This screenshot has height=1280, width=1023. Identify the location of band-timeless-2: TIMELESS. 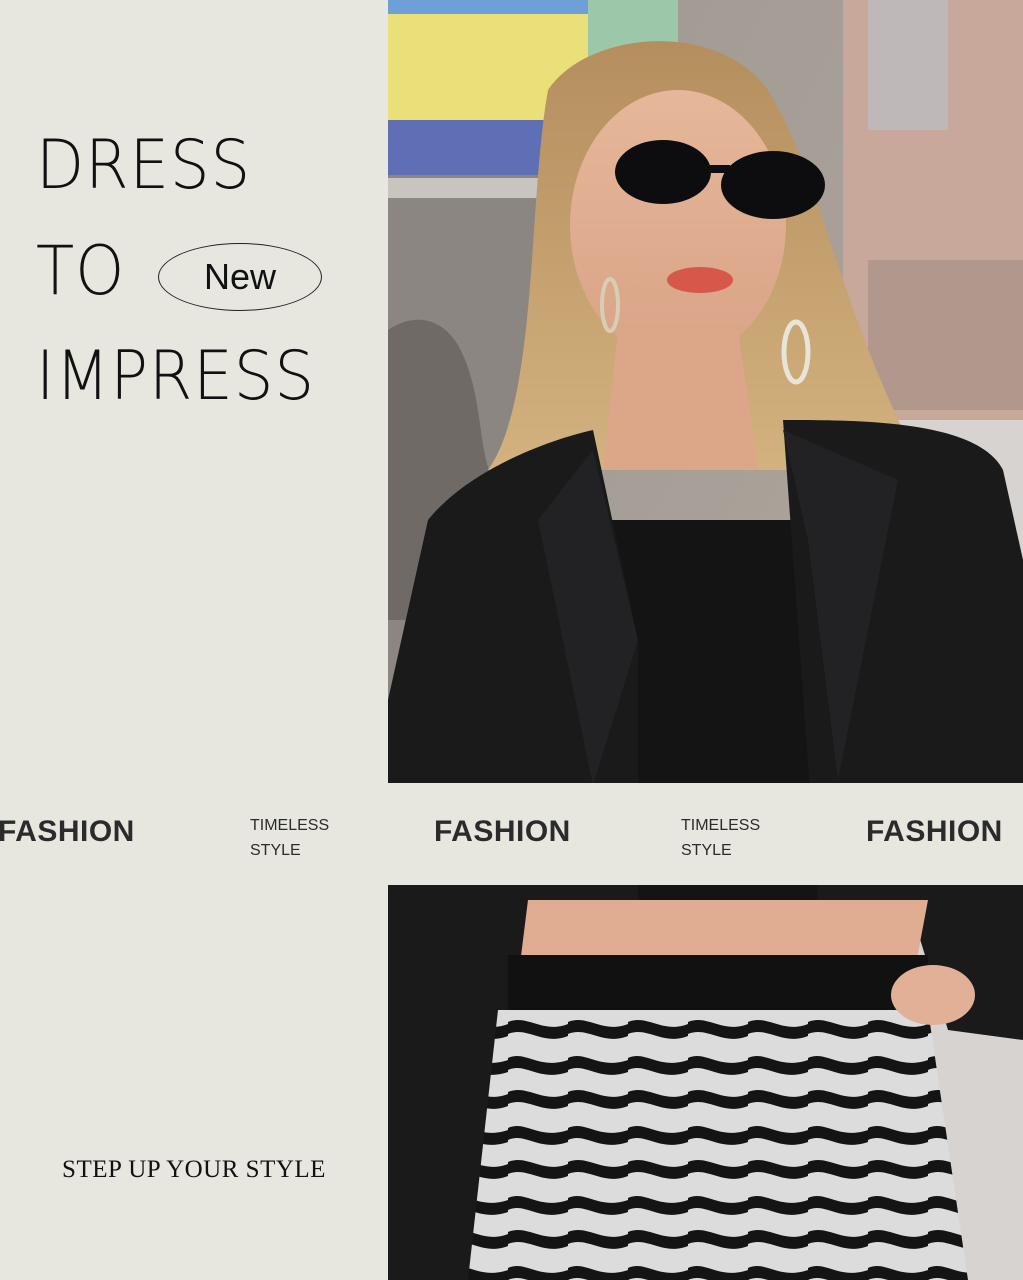
(721, 825).